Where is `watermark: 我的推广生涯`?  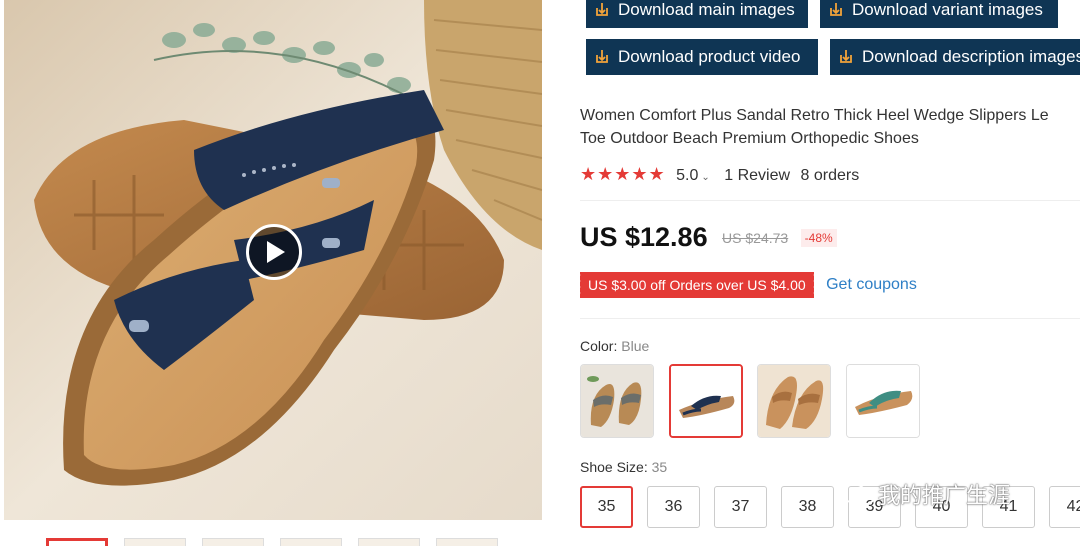 watermark: 我的推广生涯 is located at coordinates (924, 494).